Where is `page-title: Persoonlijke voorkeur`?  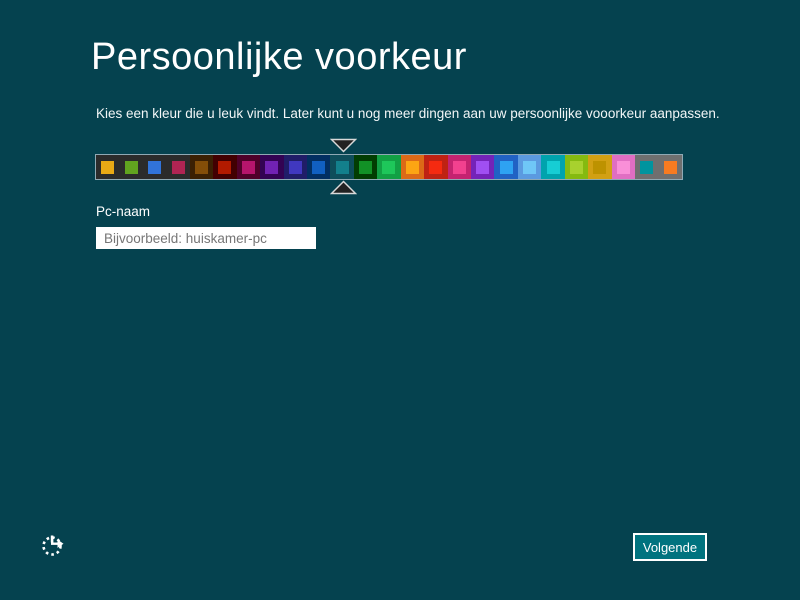 page-title: Persoonlijke voorkeur is located at coordinates (279, 57).